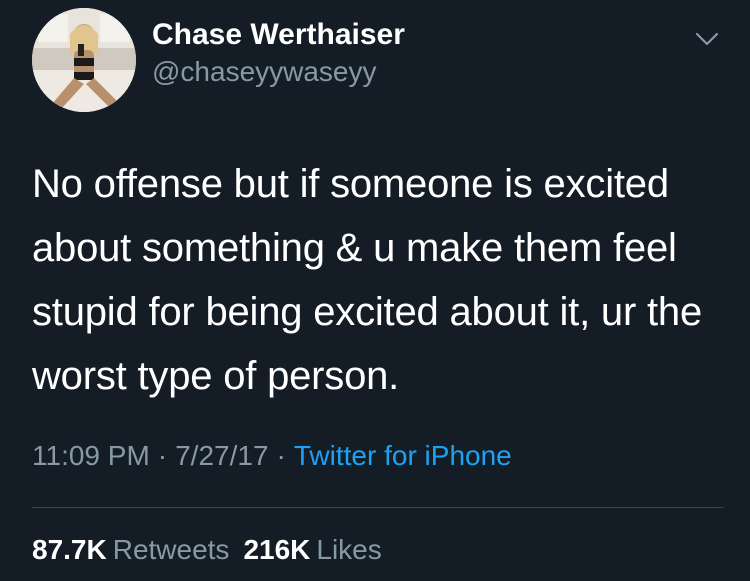  What do you see at coordinates (378, 507) in the screenshot?
I see `divider` at bounding box center [378, 507].